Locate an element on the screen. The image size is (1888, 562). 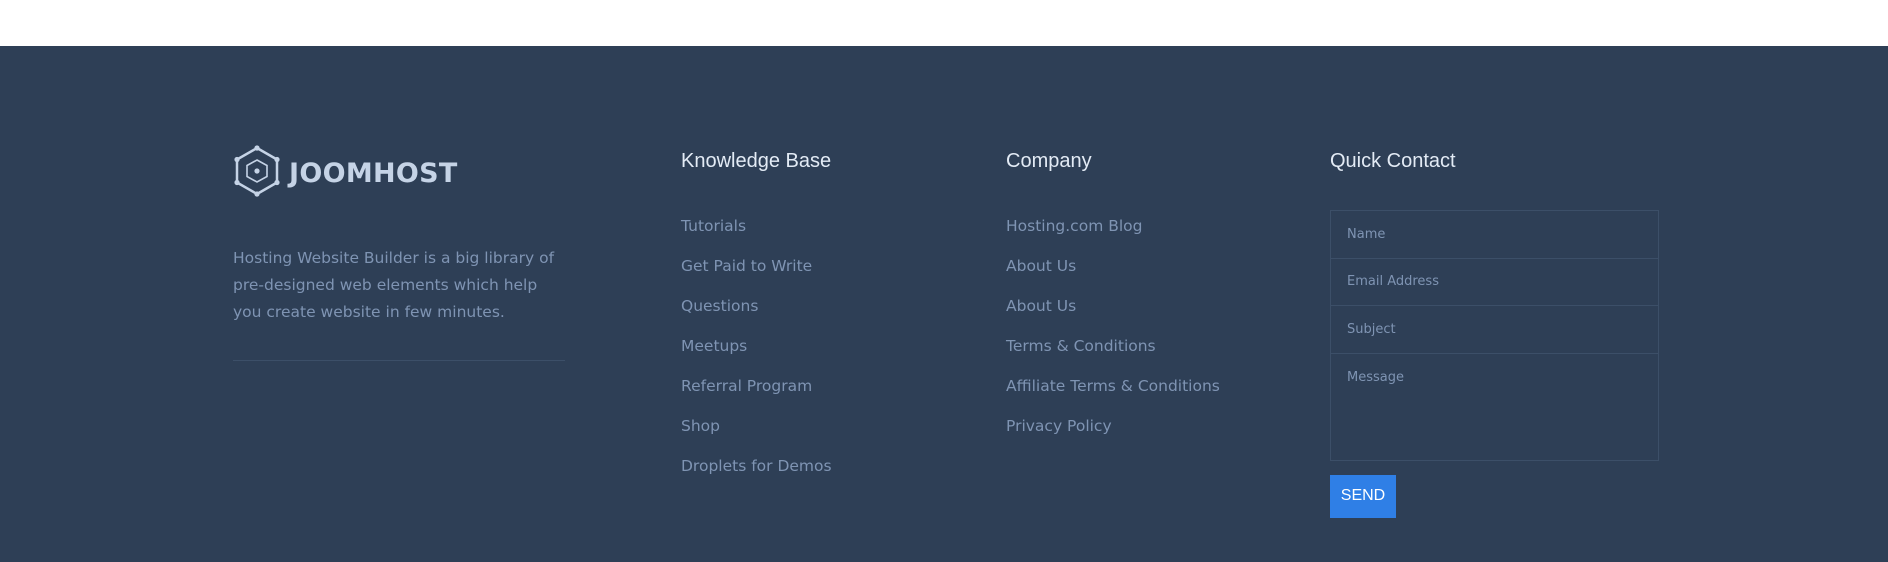
link-about-us-2: About Us is located at coordinates (1041, 306).